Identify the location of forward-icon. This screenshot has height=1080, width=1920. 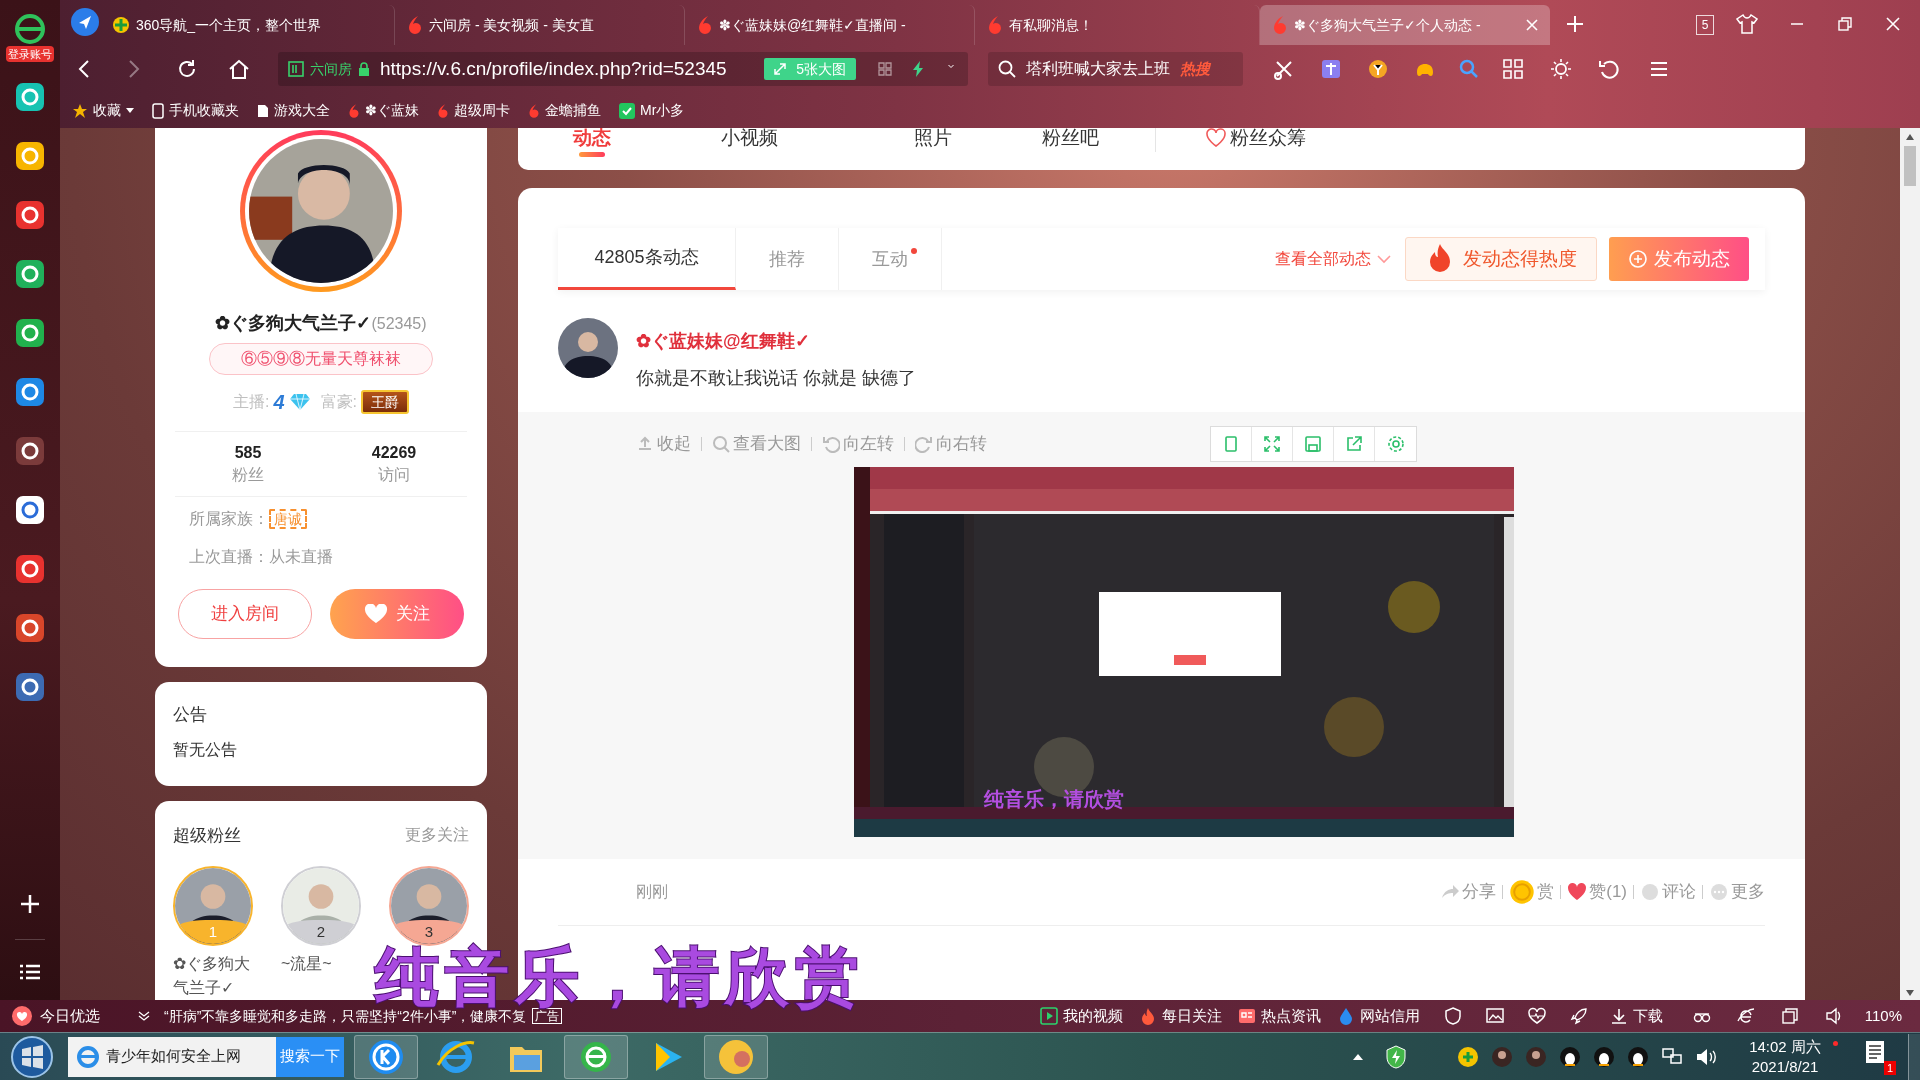
(134, 69).